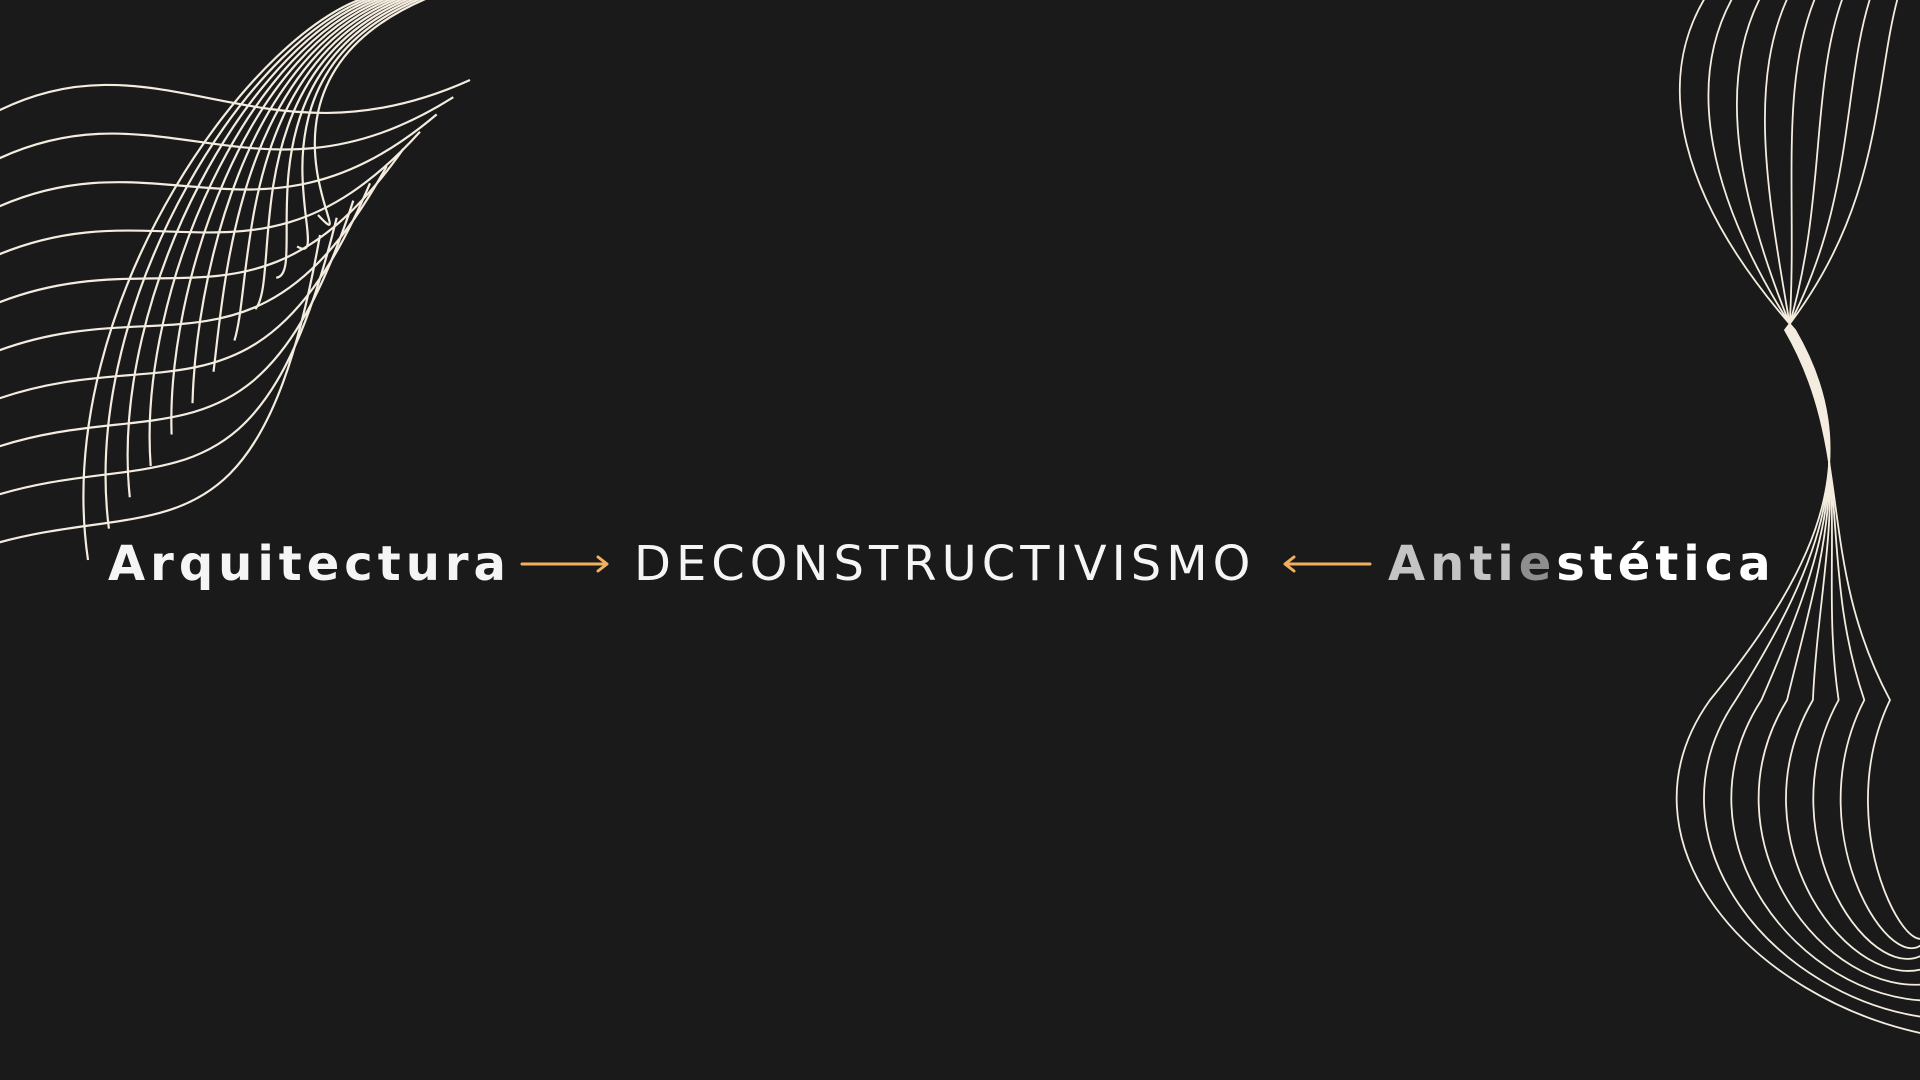  What do you see at coordinates (564, 564) in the screenshot?
I see `arrow-right-icon` at bounding box center [564, 564].